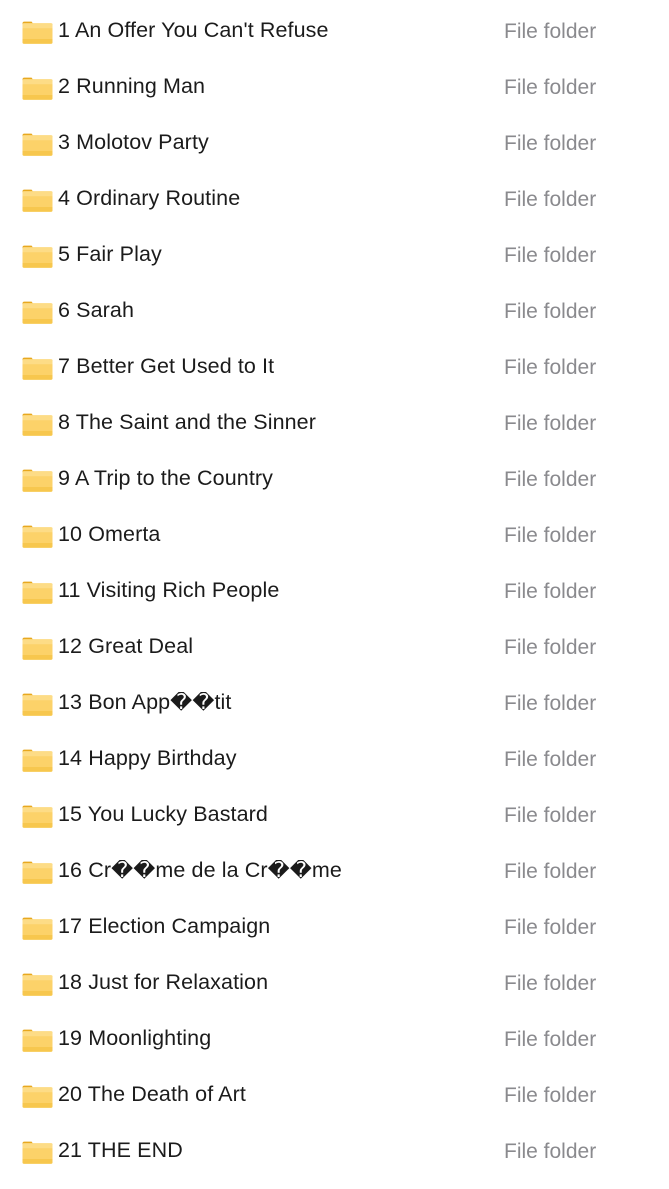 This screenshot has width=669, height=1189. Describe the element at coordinates (334, 144) in the screenshot. I see `file-list-item: 3 Molotov Party File folder` at that location.